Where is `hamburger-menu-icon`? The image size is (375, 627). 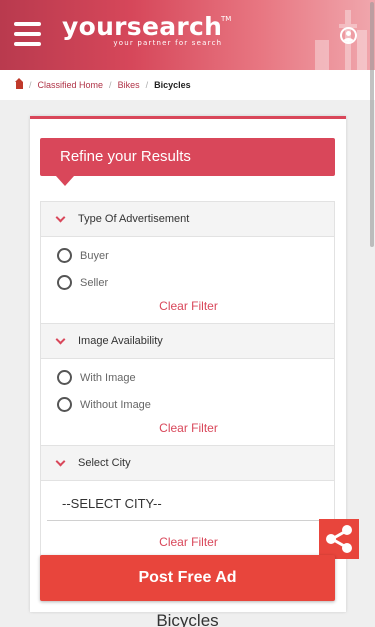
hamburger-menu-icon is located at coordinates (27, 34).